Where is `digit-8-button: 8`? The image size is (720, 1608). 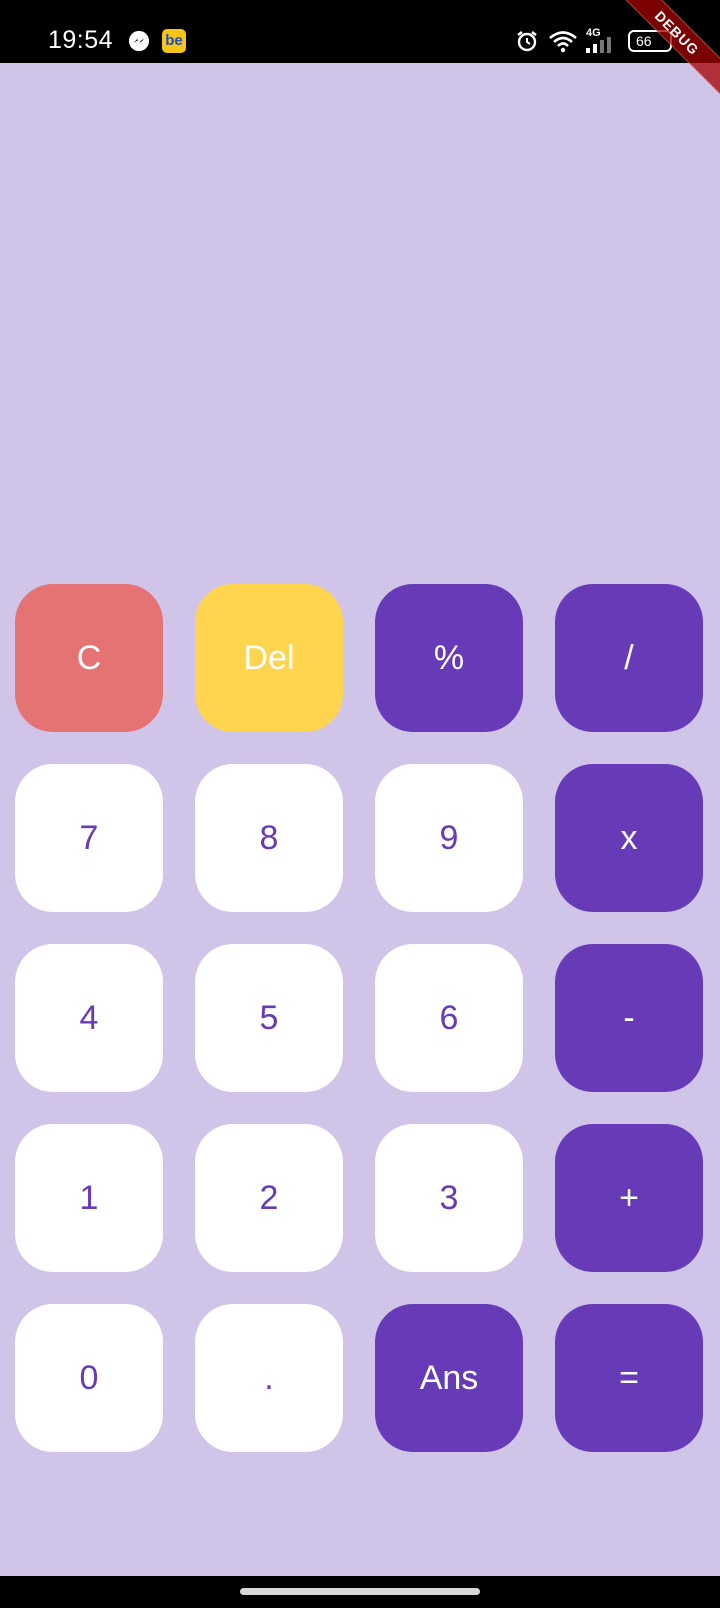
digit-8-button: 8 is located at coordinates (269, 838).